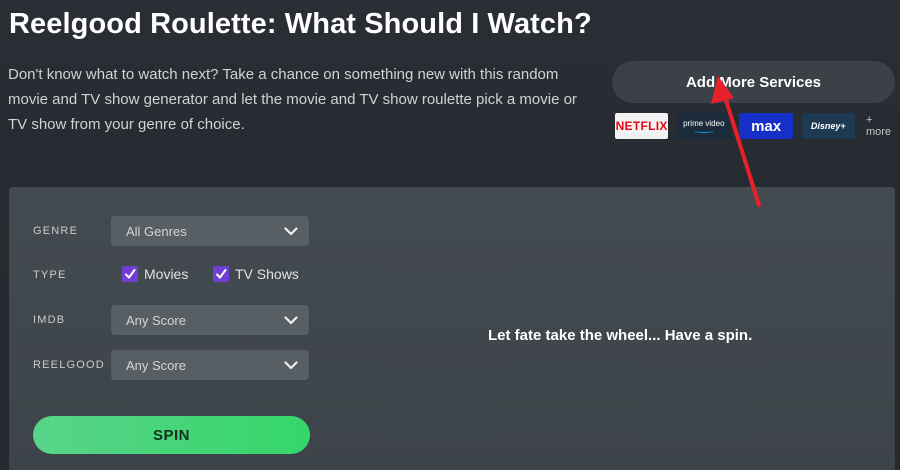  What do you see at coordinates (210, 231) in the screenshot?
I see `genre-select: All Genres` at bounding box center [210, 231].